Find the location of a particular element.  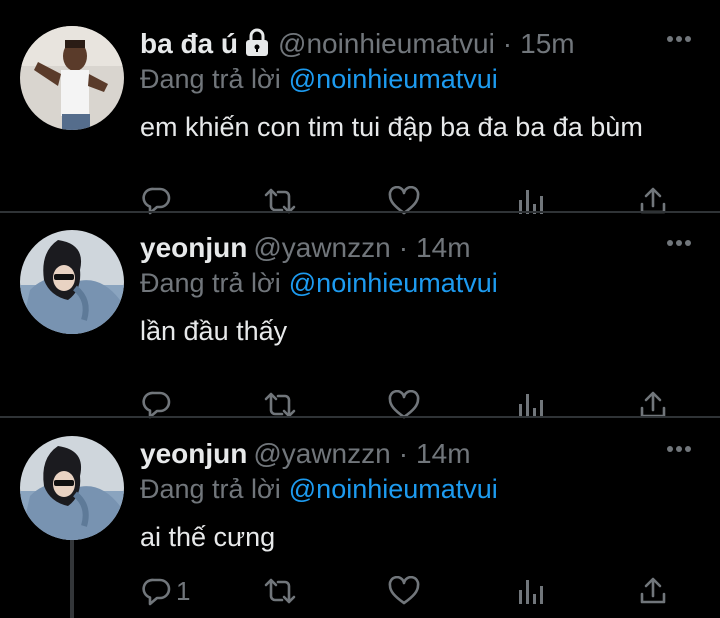

like-button is located at coordinates (404, 591).